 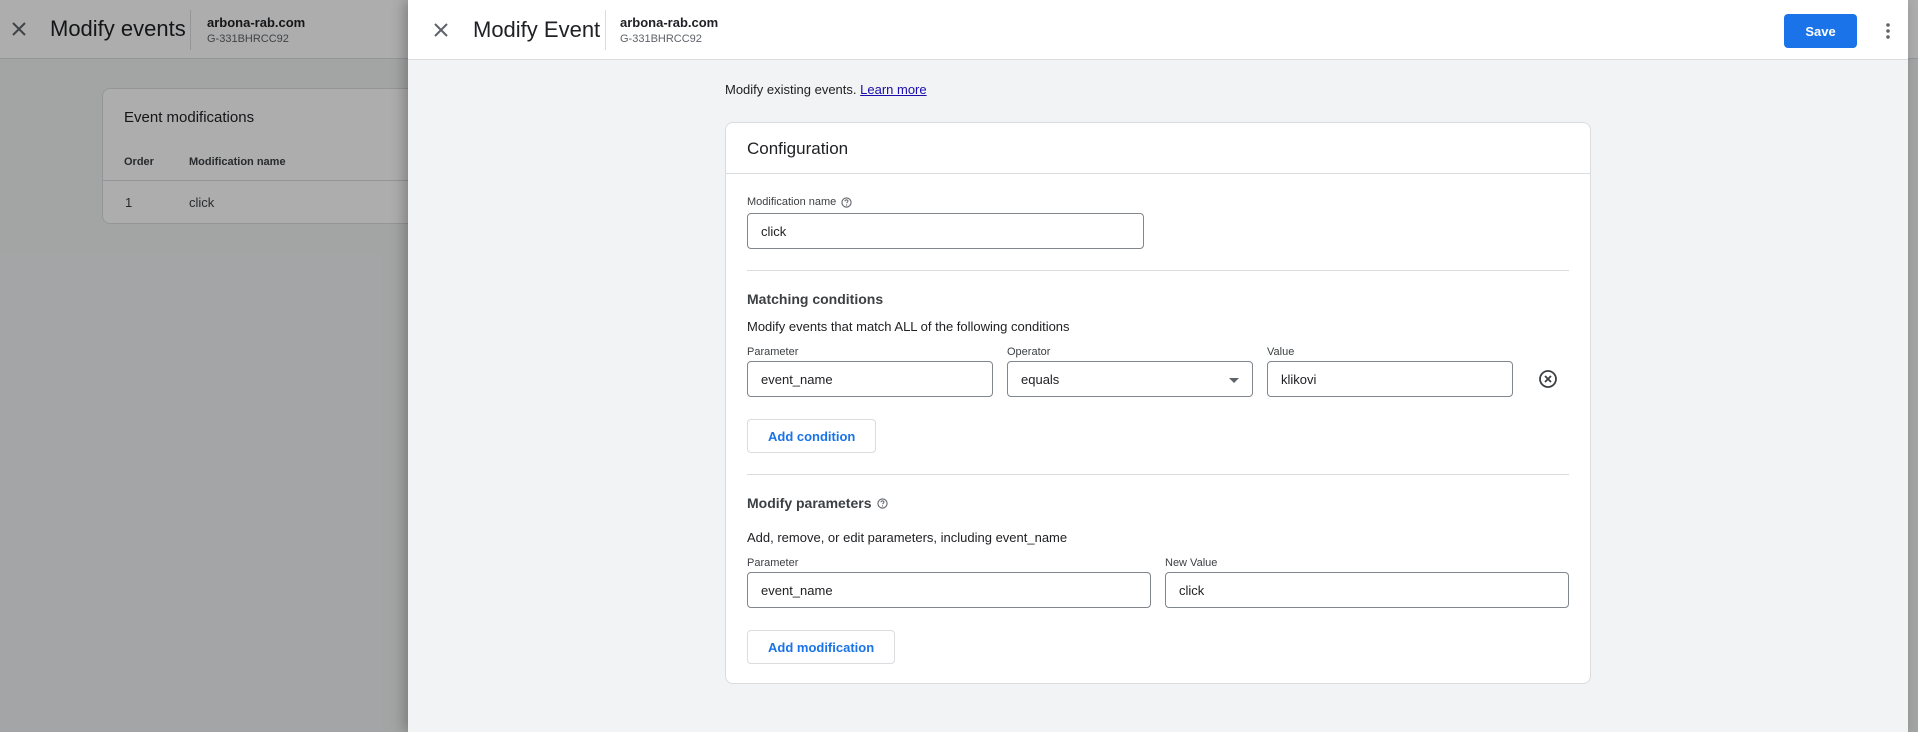 What do you see at coordinates (1130, 379) in the screenshot?
I see `condition-operator-select: equals` at bounding box center [1130, 379].